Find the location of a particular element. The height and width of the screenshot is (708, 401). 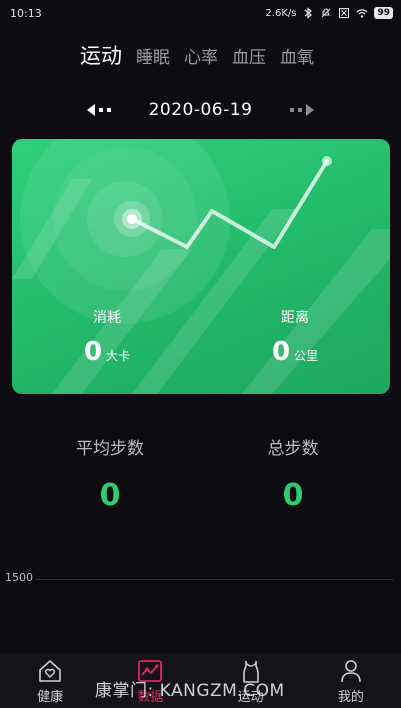

nav-health-label: 健康 is located at coordinates (50, 697).